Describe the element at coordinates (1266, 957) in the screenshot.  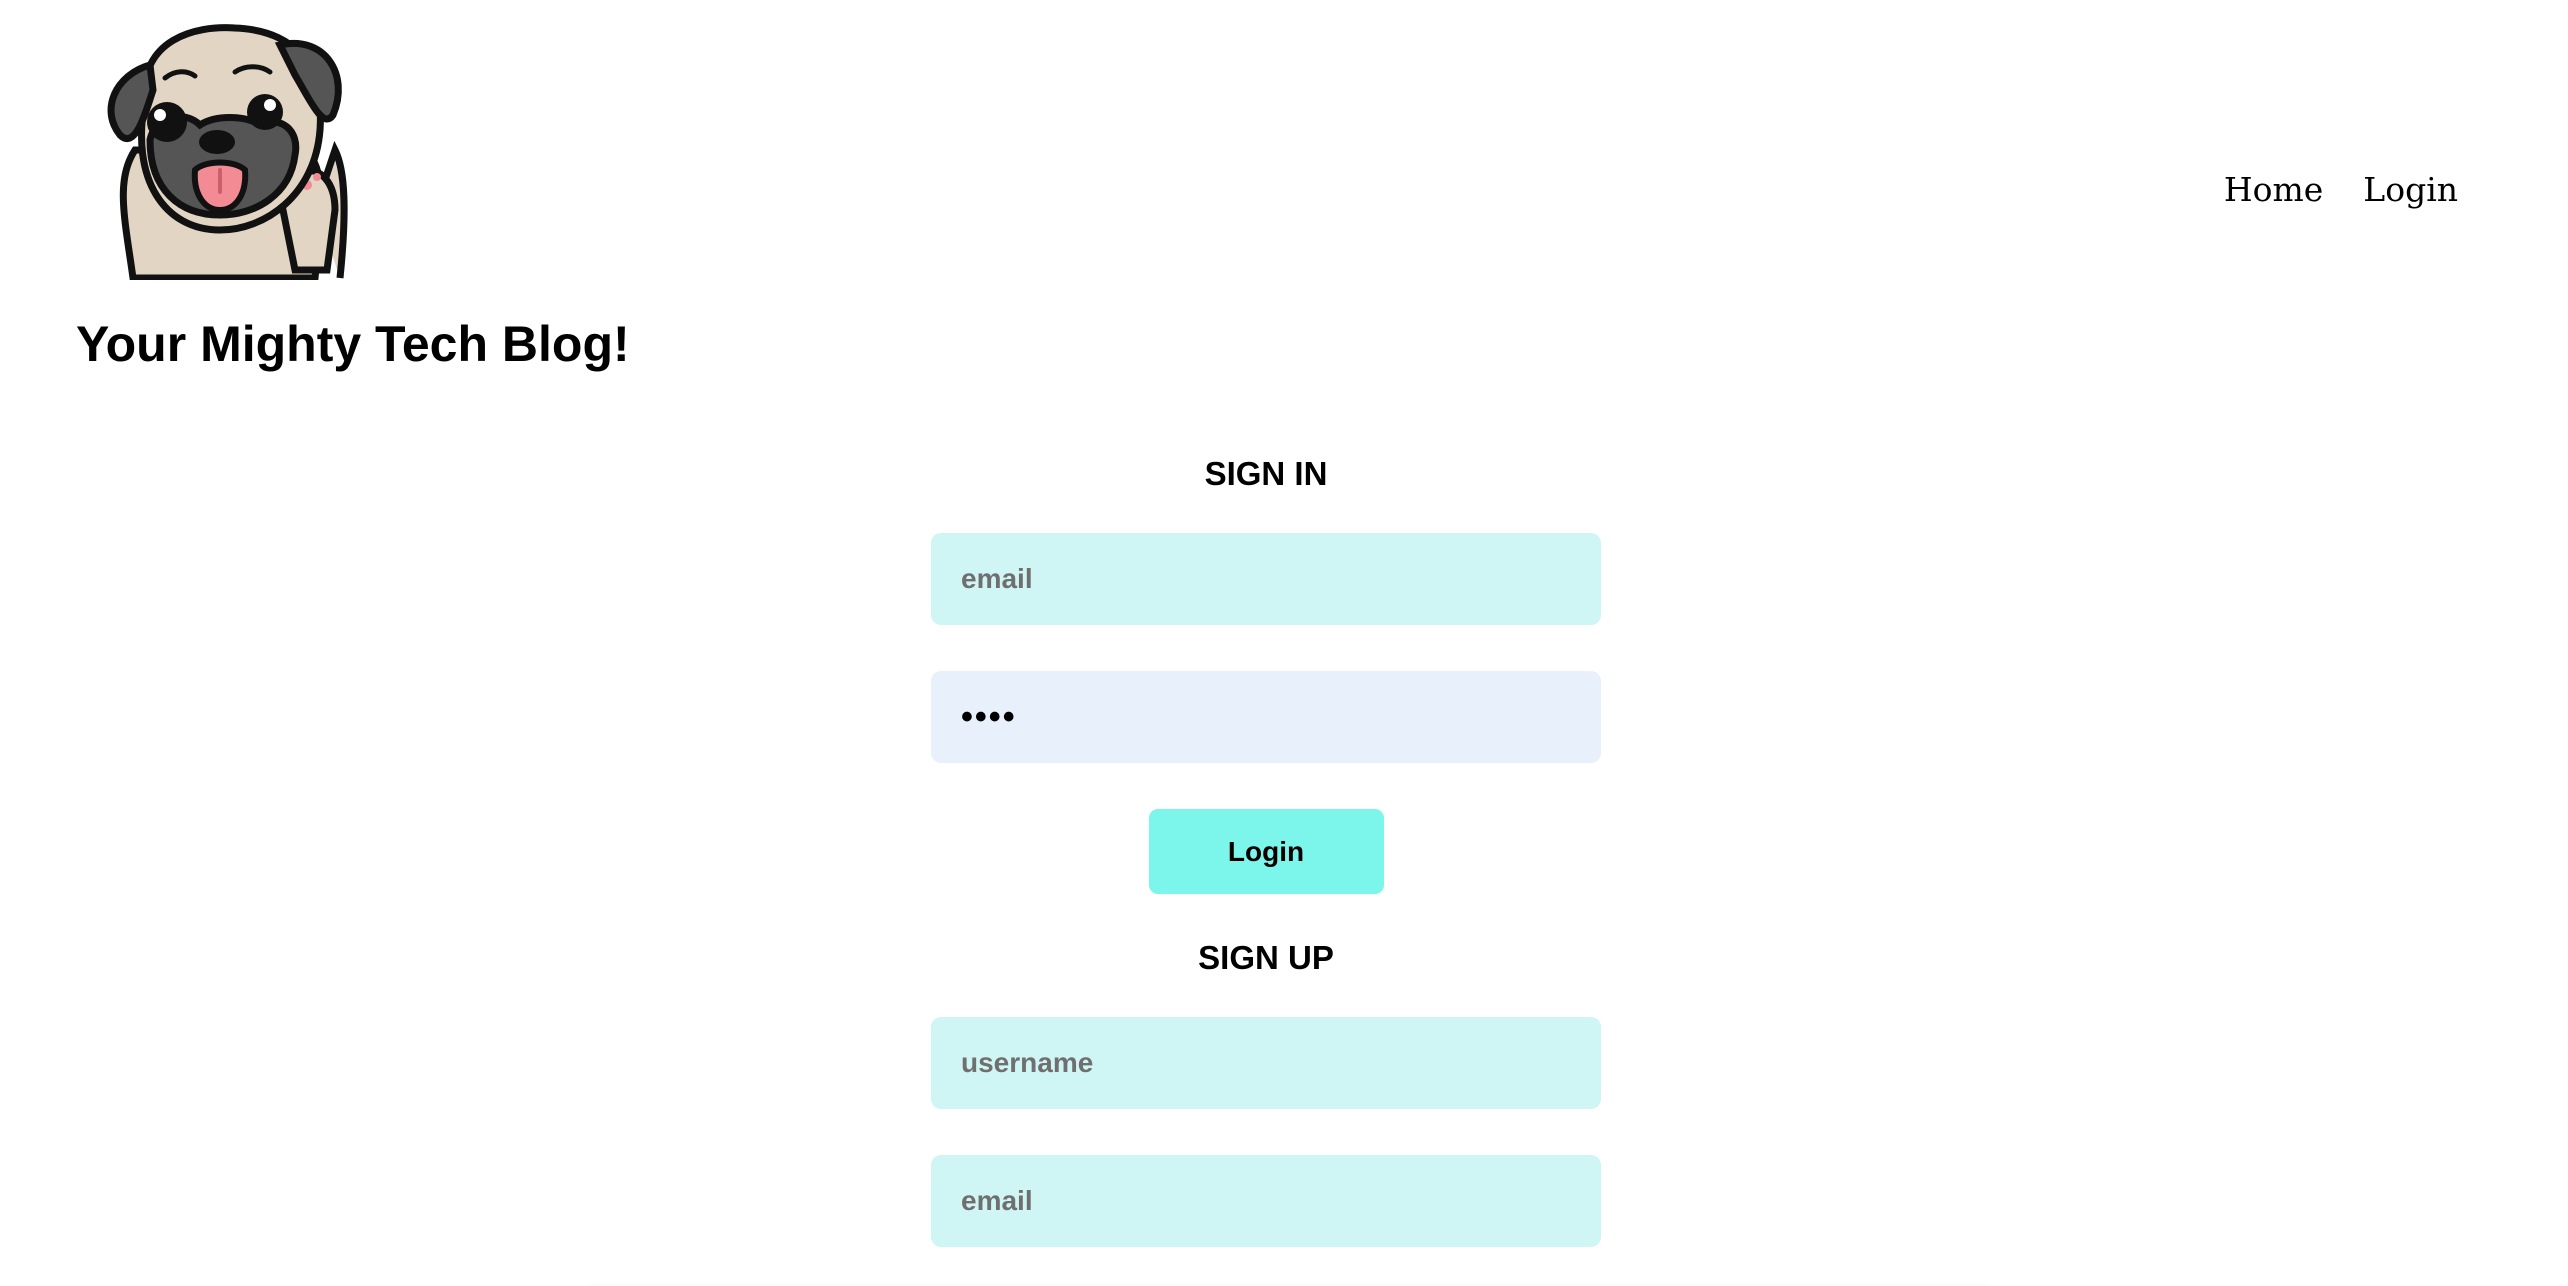
I see `sign-up-heading: SIGN UP` at that location.